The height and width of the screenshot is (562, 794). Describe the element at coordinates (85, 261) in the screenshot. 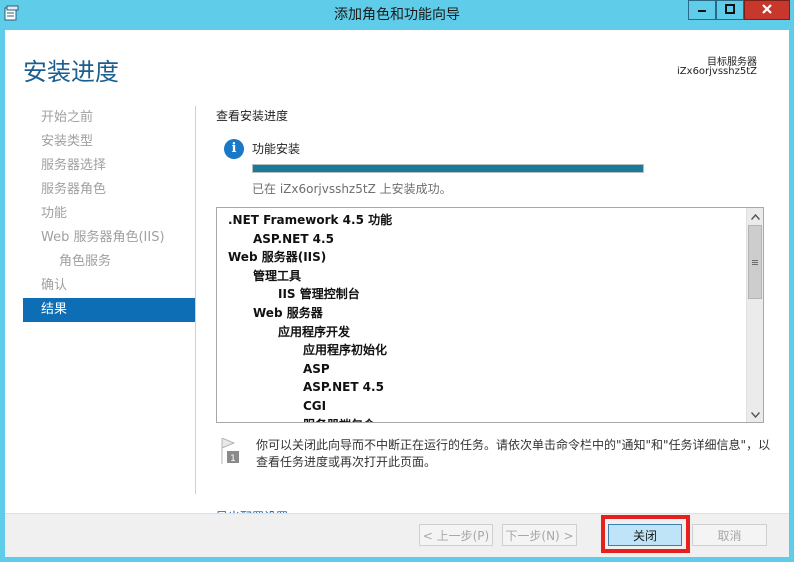

I see `nav-item-role-services: 角色服务` at that location.